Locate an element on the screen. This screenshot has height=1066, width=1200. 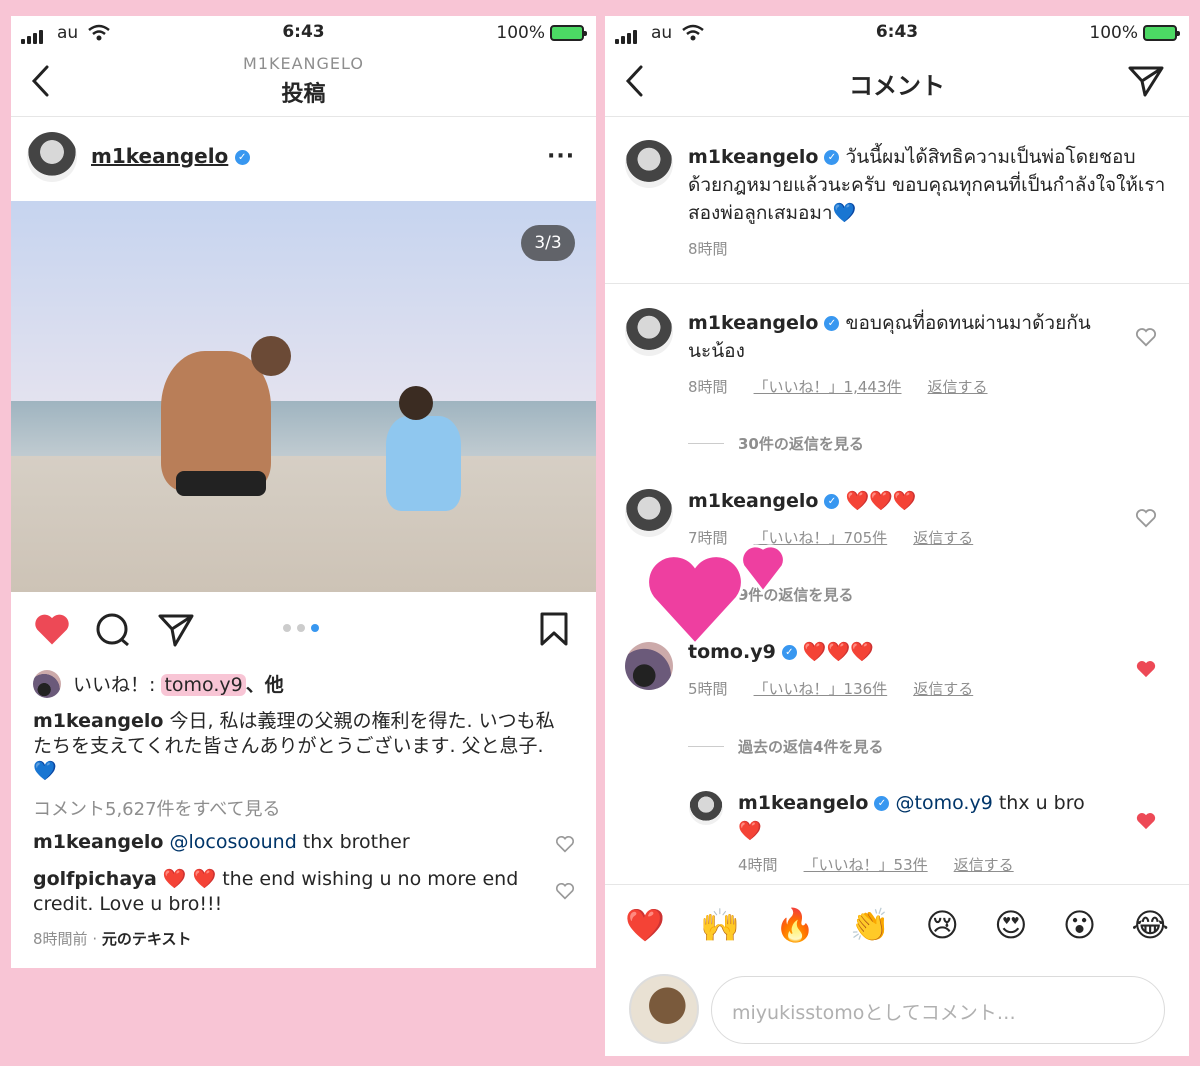
comment-meta: 5時間 「いいね！」136件 返信する is located at coordinates (831, 688).